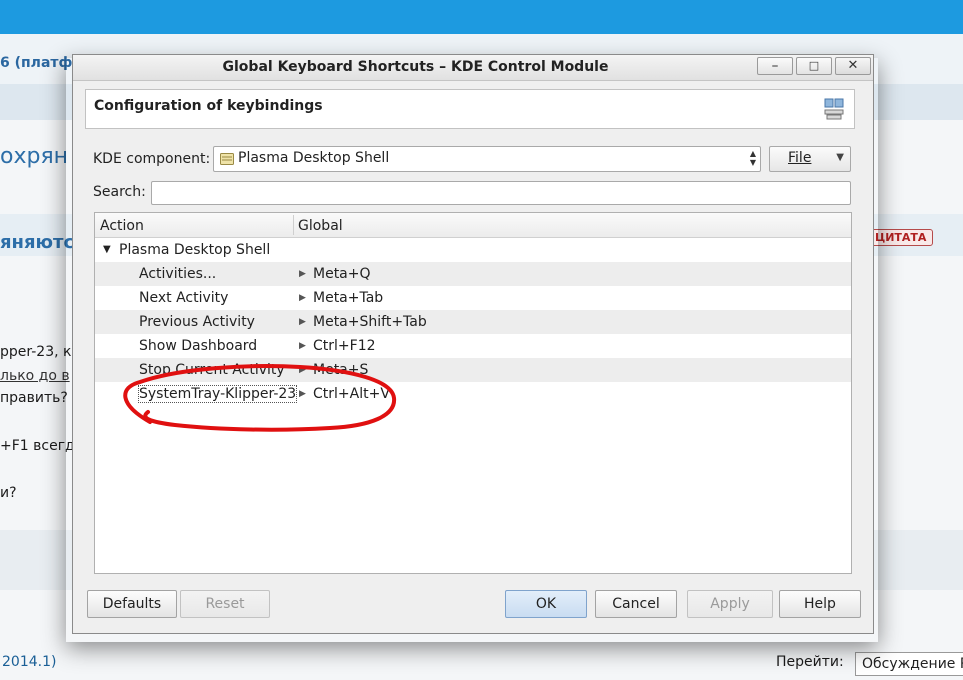 This screenshot has width=963, height=680. What do you see at coordinates (341, 370) in the screenshot?
I see `shortcut-value: Meta+S` at bounding box center [341, 370].